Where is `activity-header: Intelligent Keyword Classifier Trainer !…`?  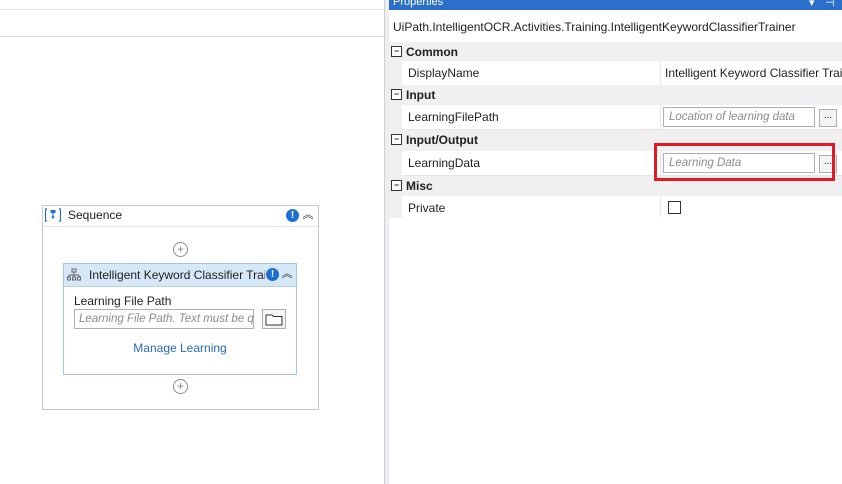 activity-header: Intelligent Keyword Classifier Trainer !… is located at coordinates (180, 275).